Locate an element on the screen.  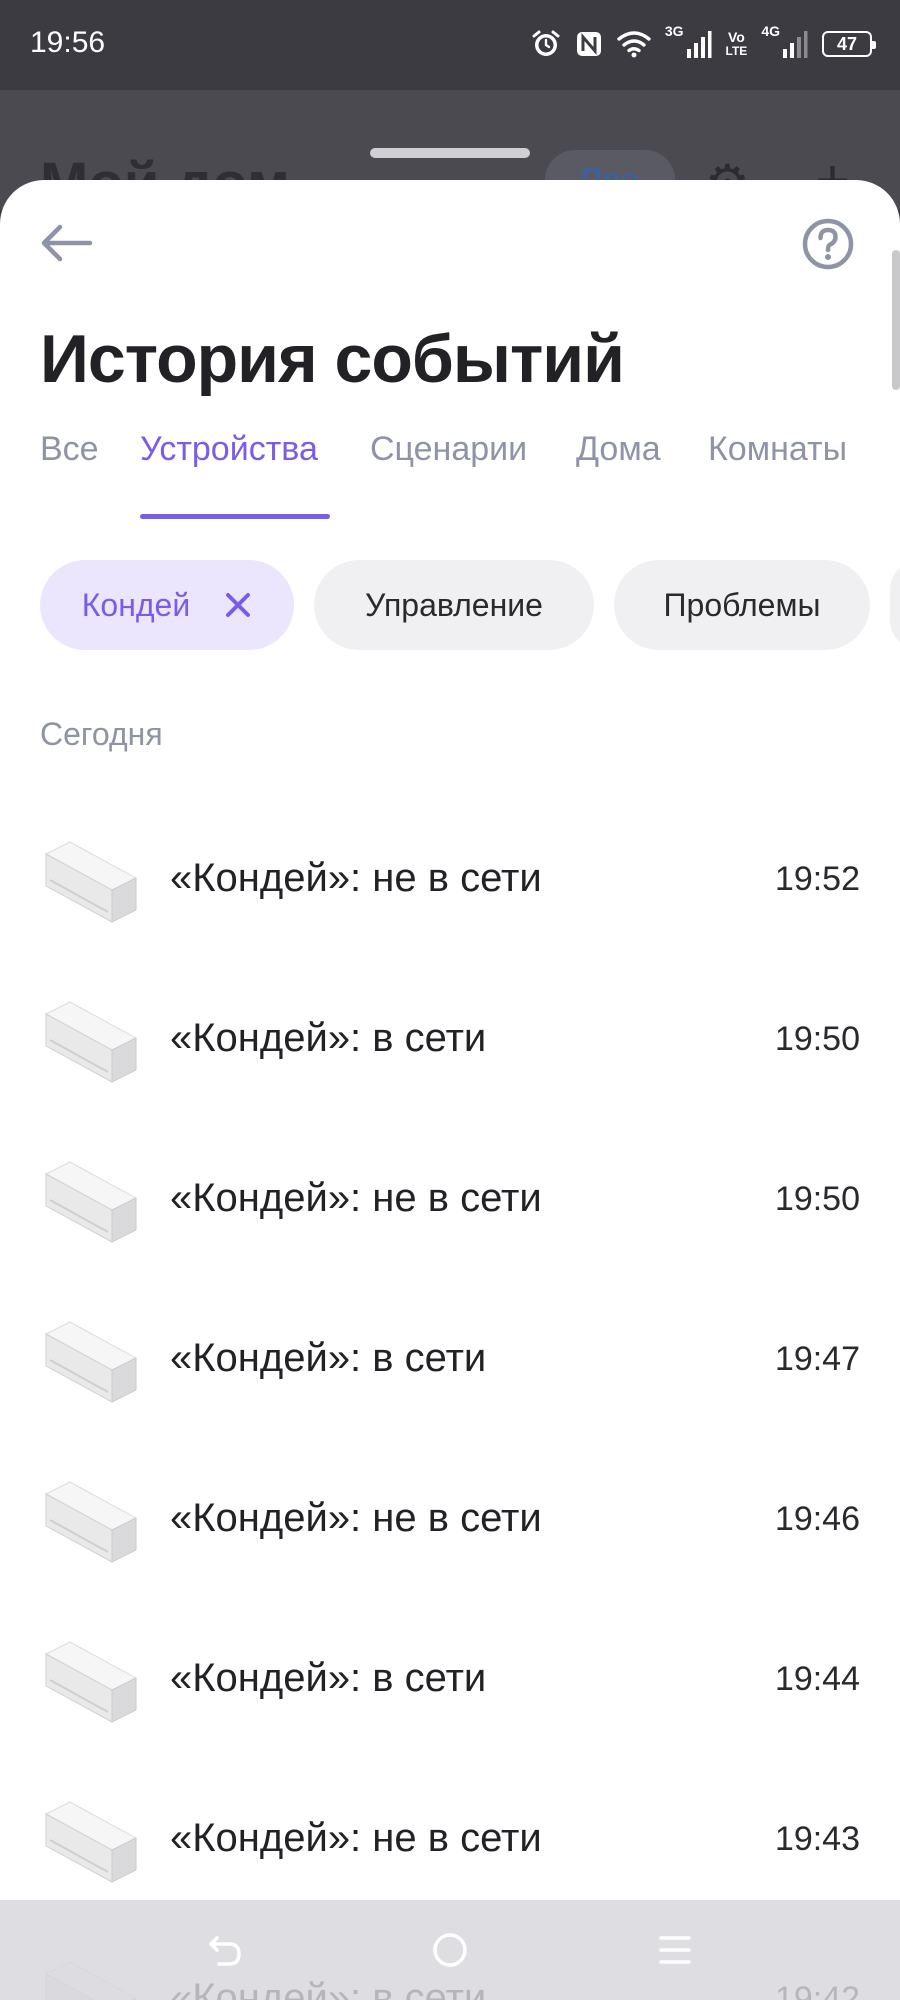
close-icon is located at coordinates (238, 605).